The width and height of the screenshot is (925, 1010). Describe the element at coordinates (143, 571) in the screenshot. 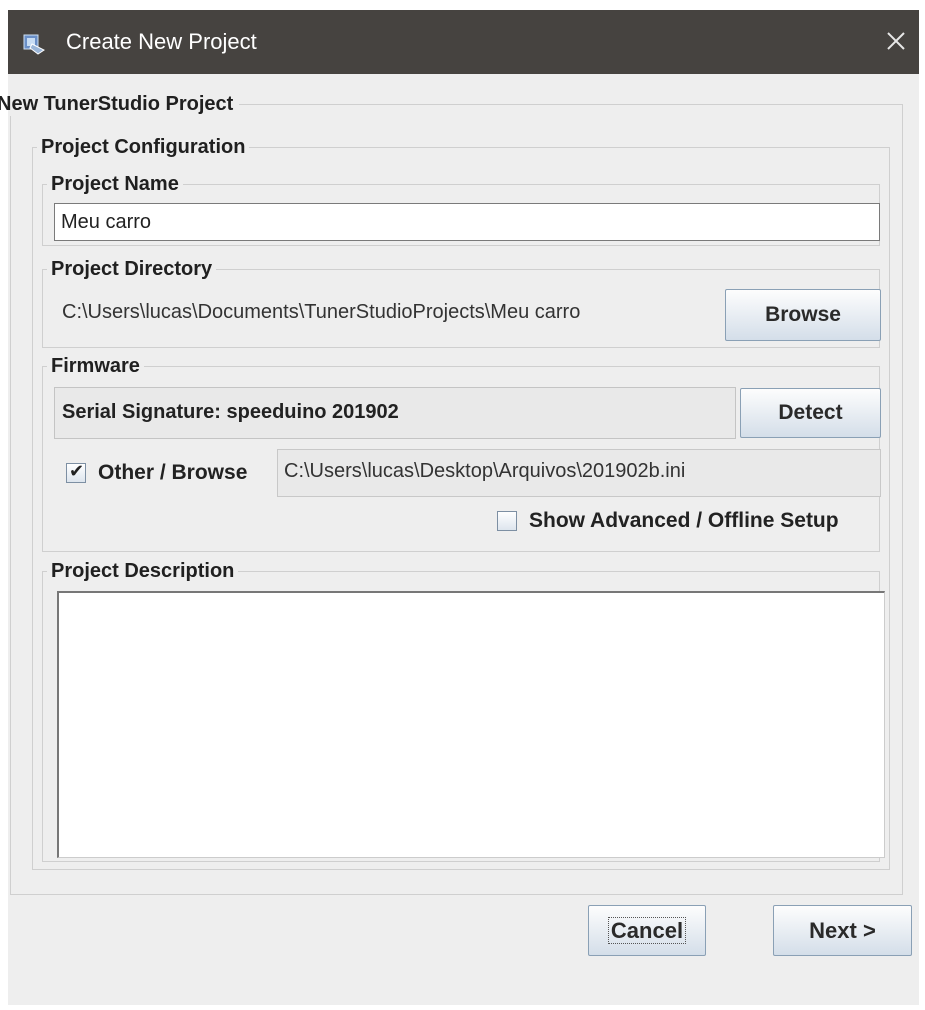

I see `project-description-legend: Project Description` at that location.